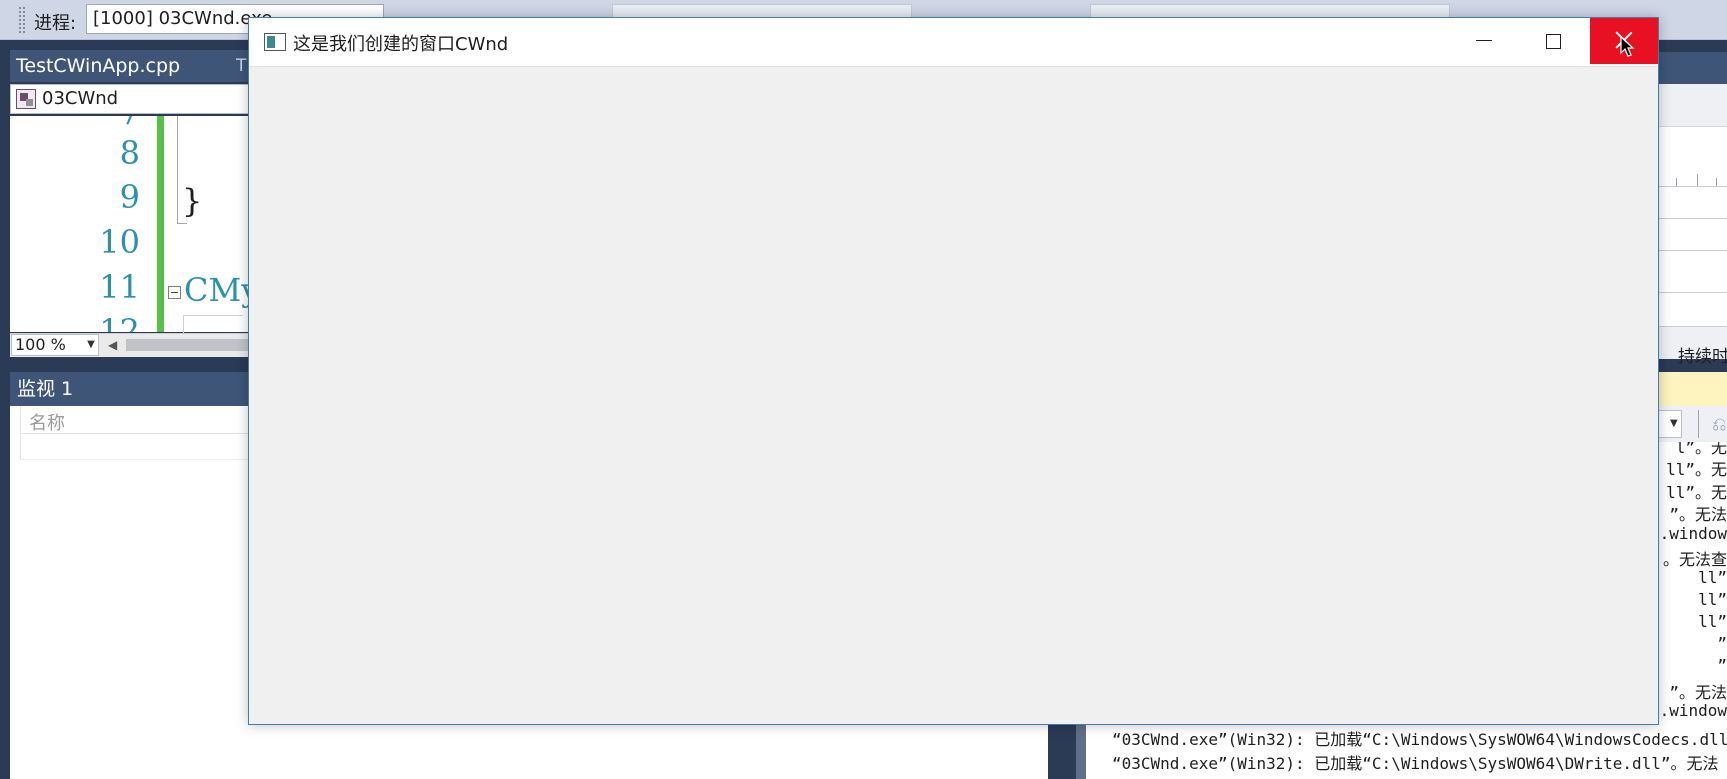  What do you see at coordinates (1719, 424) in the screenshot?
I see `clear-output-icon: ⎌` at bounding box center [1719, 424].